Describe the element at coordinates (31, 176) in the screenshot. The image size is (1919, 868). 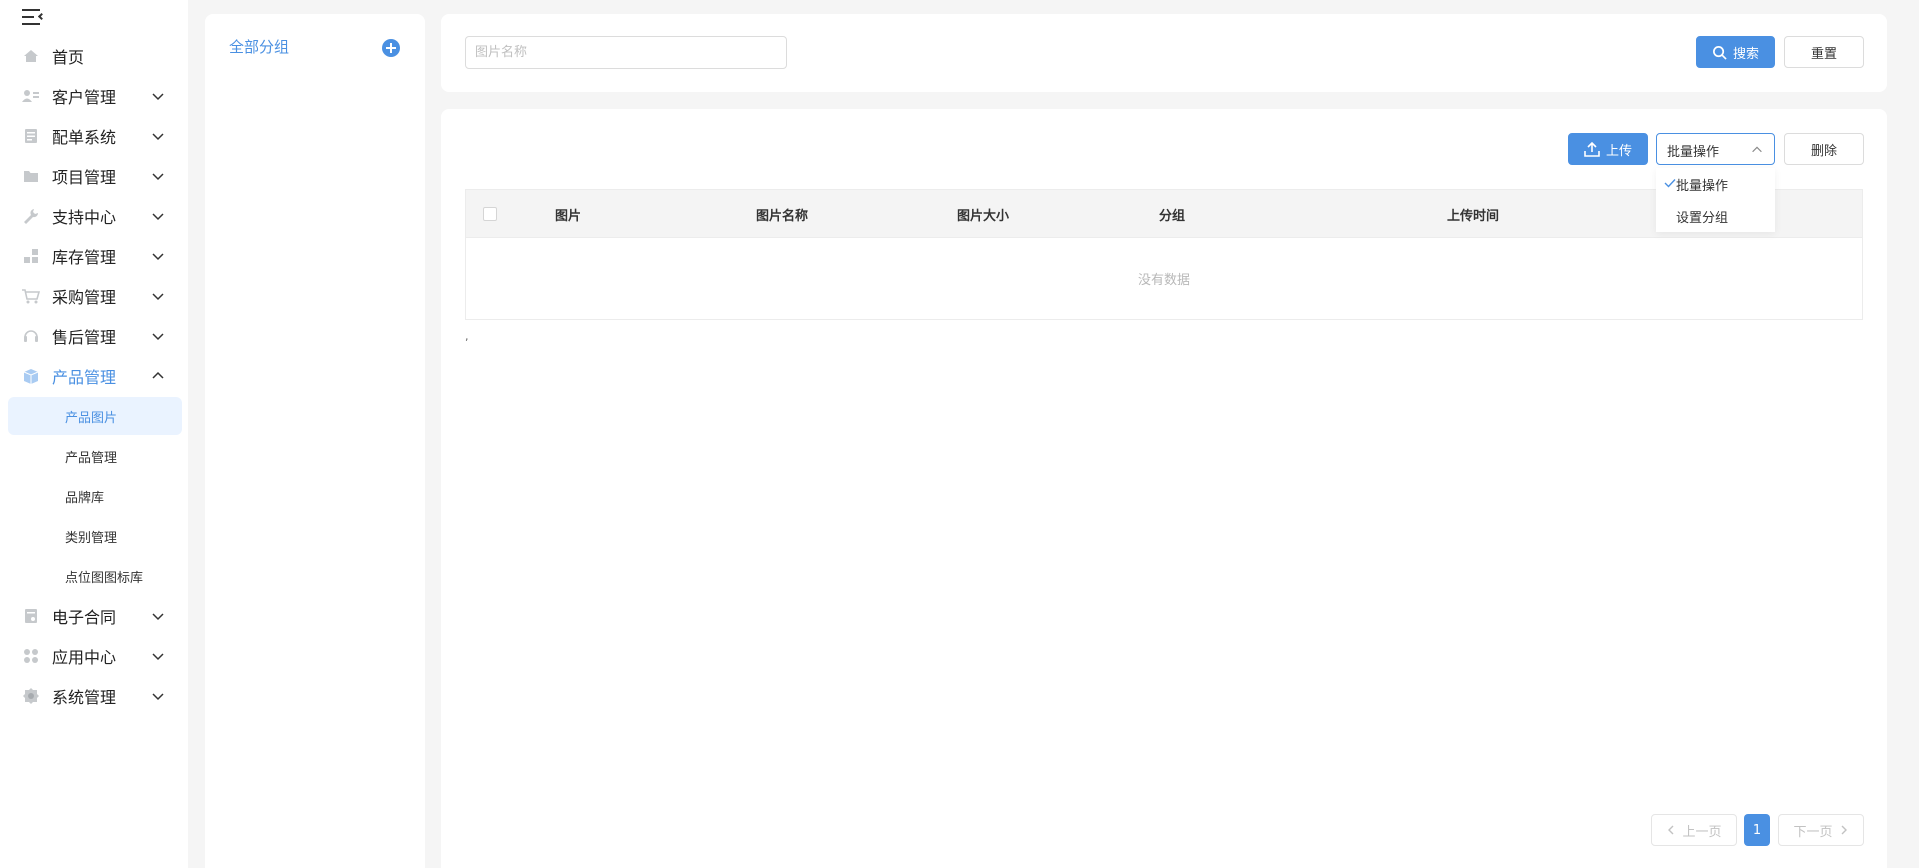
I see `folder-icon` at that location.